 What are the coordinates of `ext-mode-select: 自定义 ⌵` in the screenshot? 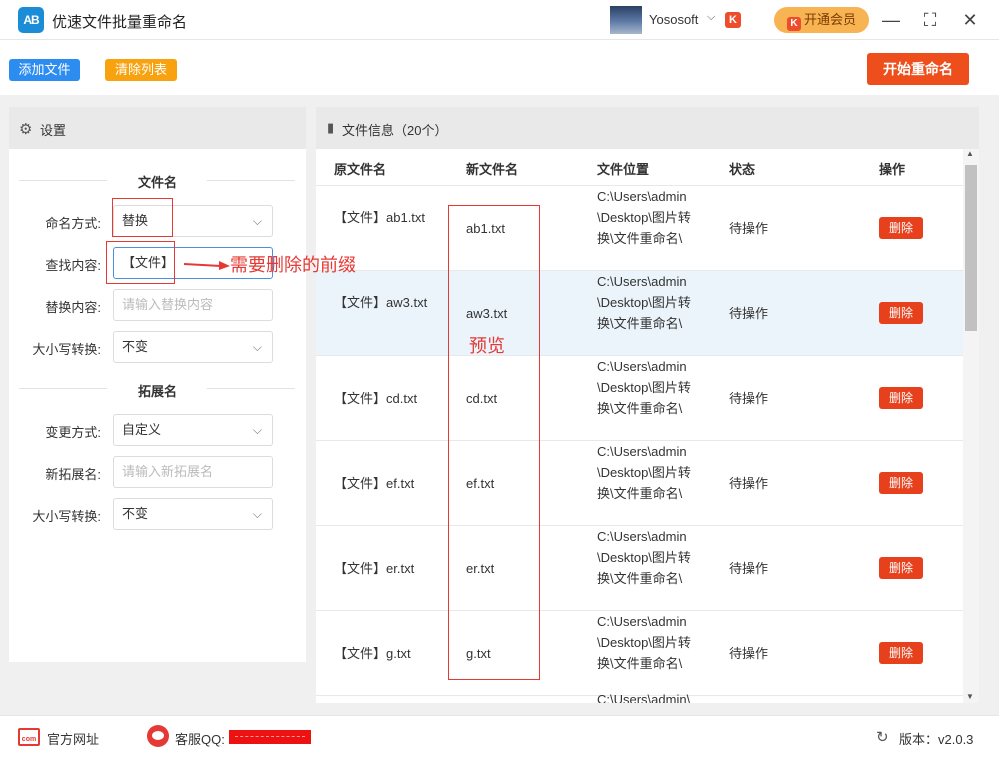 It's located at (193, 430).